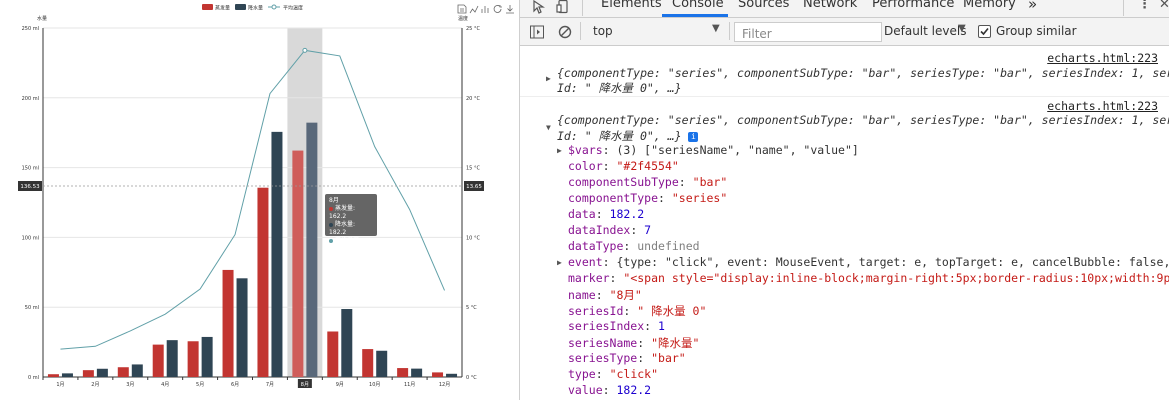 The image size is (1169, 400). What do you see at coordinates (609, 390) in the screenshot?
I see `object-property-value: value: 182.2` at bounding box center [609, 390].